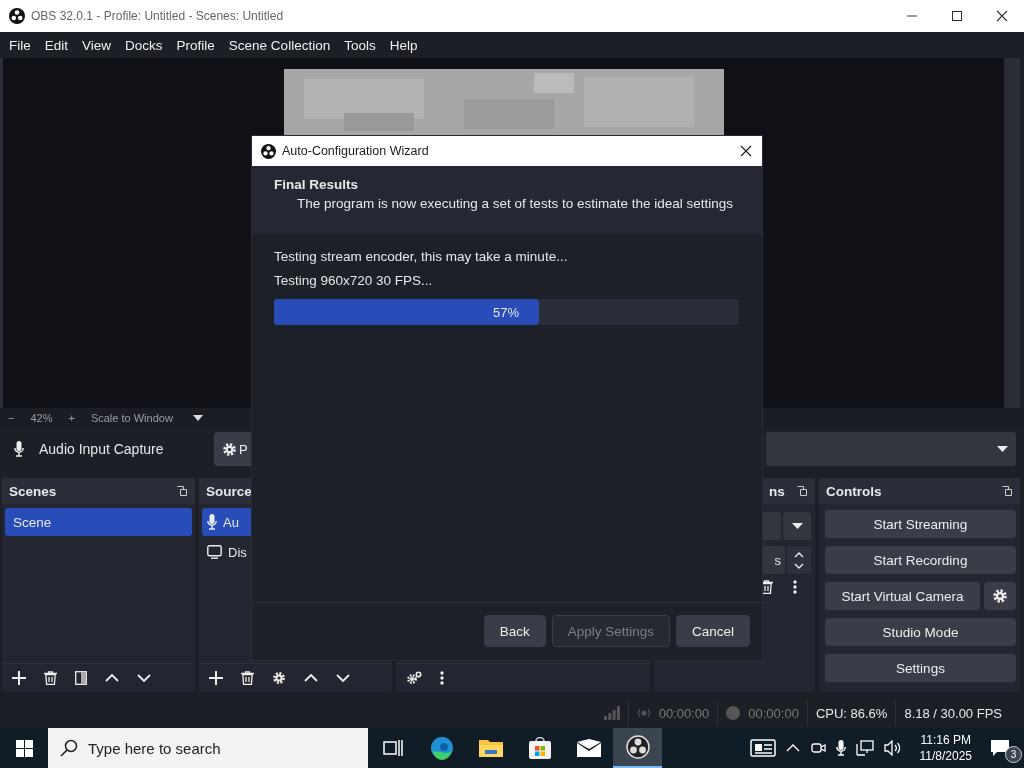 The height and width of the screenshot is (768, 1024). What do you see at coordinates (41, 418) in the screenshot?
I see `zoom-level: 42%` at bounding box center [41, 418].